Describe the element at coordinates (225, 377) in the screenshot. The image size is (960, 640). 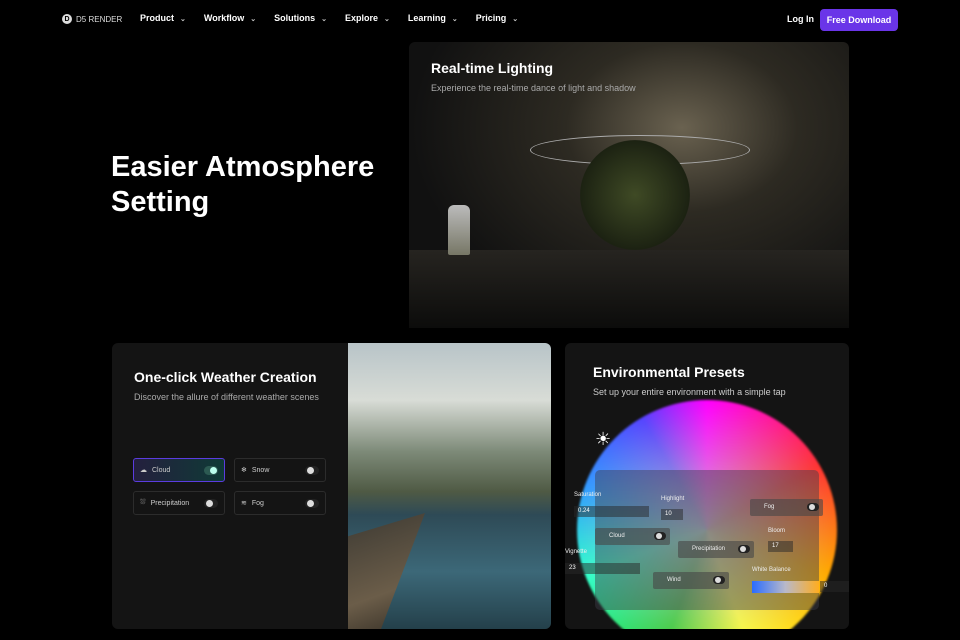
I see `weather-title: One-click Weather Creation` at that location.